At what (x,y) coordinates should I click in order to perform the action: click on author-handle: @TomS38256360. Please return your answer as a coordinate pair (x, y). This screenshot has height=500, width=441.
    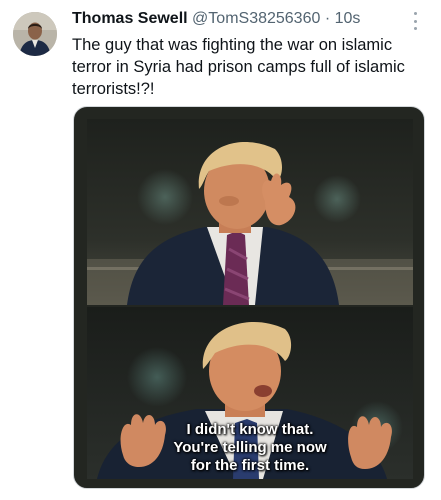
    Looking at the image, I should click on (256, 18).